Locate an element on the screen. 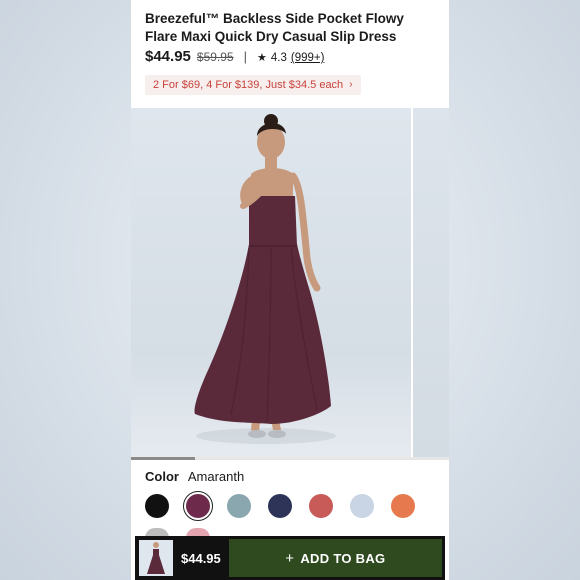 This screenshot has height=580, width=580. promo-text: 2 For $69, 4 For $139, Just $34.5 each is located at coordinates (248, 85).